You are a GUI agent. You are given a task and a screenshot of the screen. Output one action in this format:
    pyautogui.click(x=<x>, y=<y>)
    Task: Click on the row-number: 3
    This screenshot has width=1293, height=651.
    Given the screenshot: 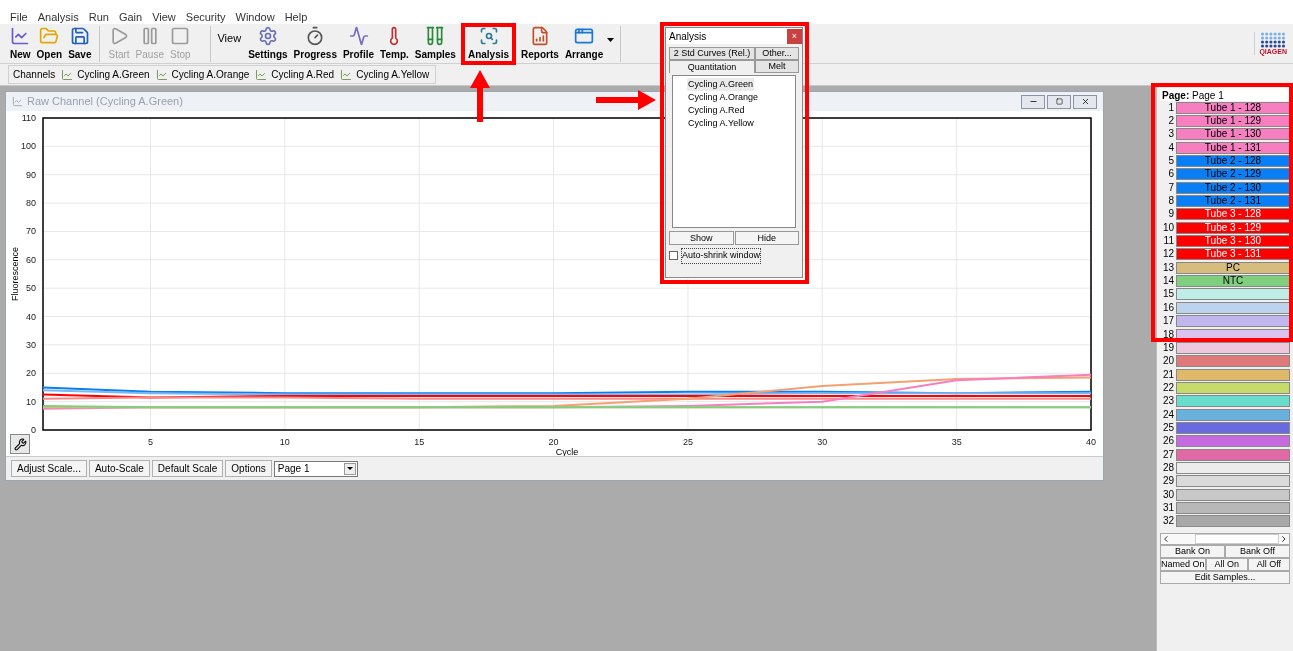 What is the action you would take?
    pyautogui.click(x=1171, y=134)
    